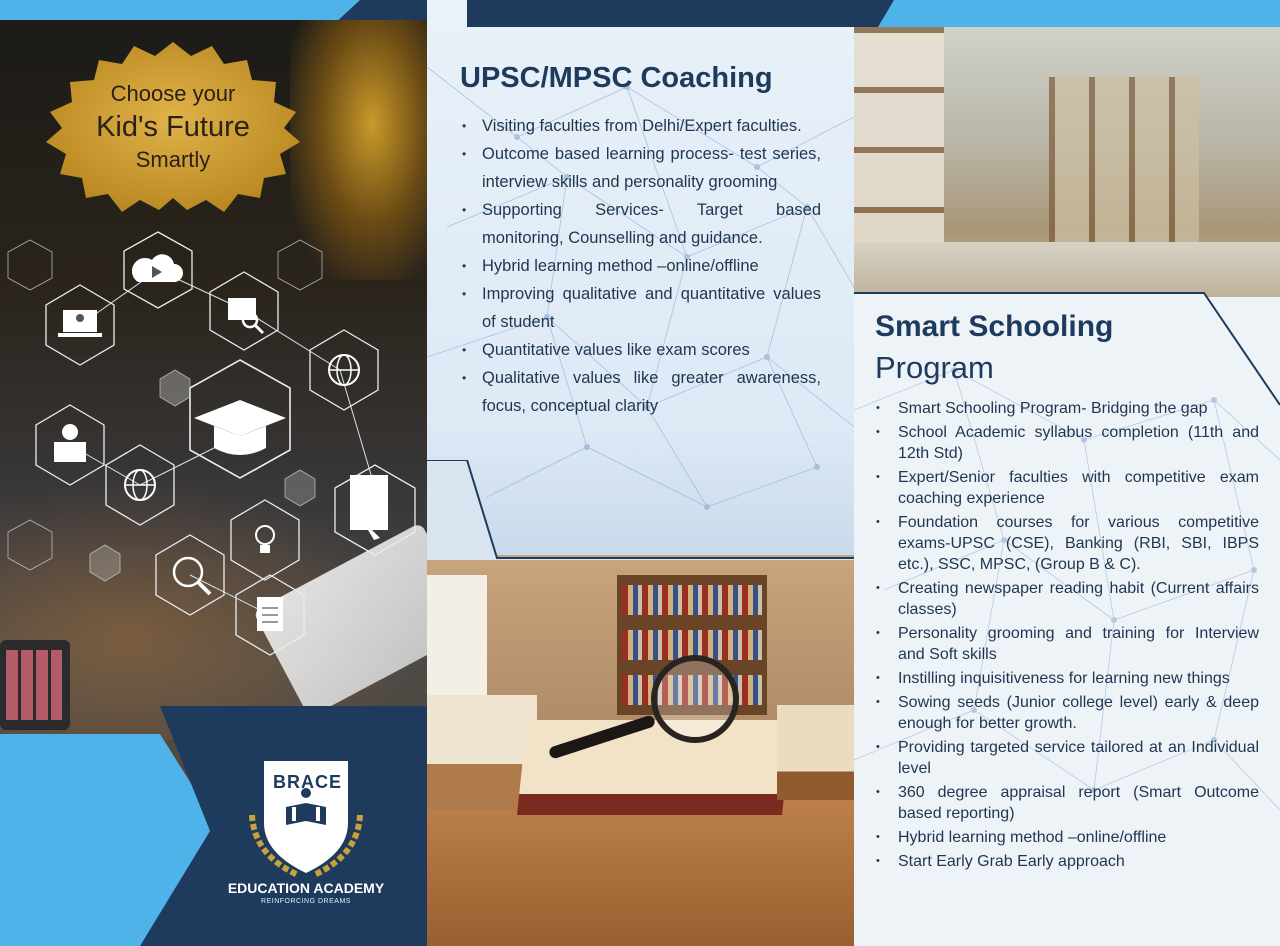 Image resolution: width=1280 pixels, height=946 pixels. Describe the element at coordinates (70, 445) in the screenshot. I see `support-agent-icon` at that location.